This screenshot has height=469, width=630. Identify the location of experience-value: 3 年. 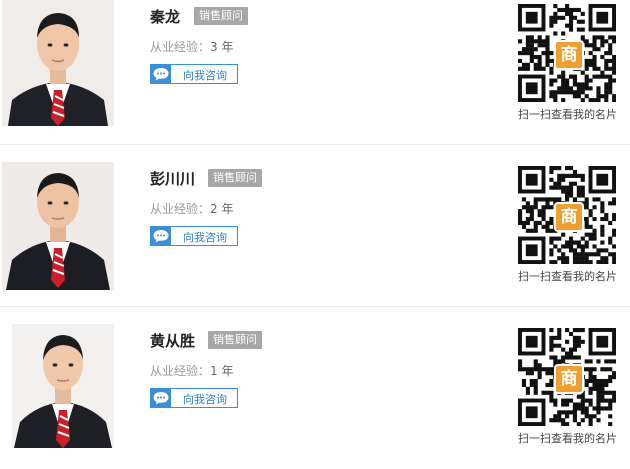
(222, 47).